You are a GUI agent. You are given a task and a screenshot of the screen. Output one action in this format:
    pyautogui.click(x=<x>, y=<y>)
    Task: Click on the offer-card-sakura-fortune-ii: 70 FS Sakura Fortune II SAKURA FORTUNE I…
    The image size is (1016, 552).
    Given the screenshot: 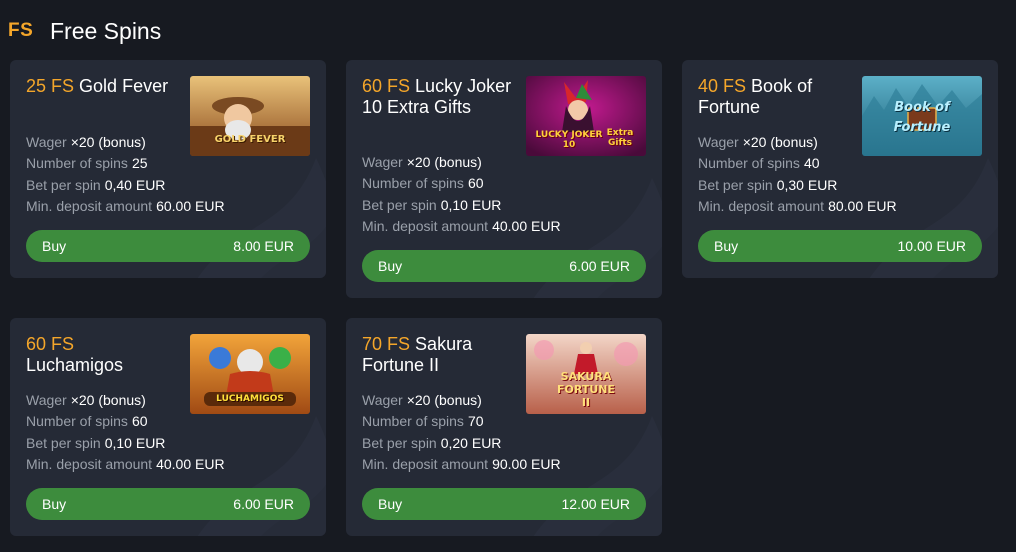 What is the action you would take?
    pyautogui.click(x=504, y=427)
    